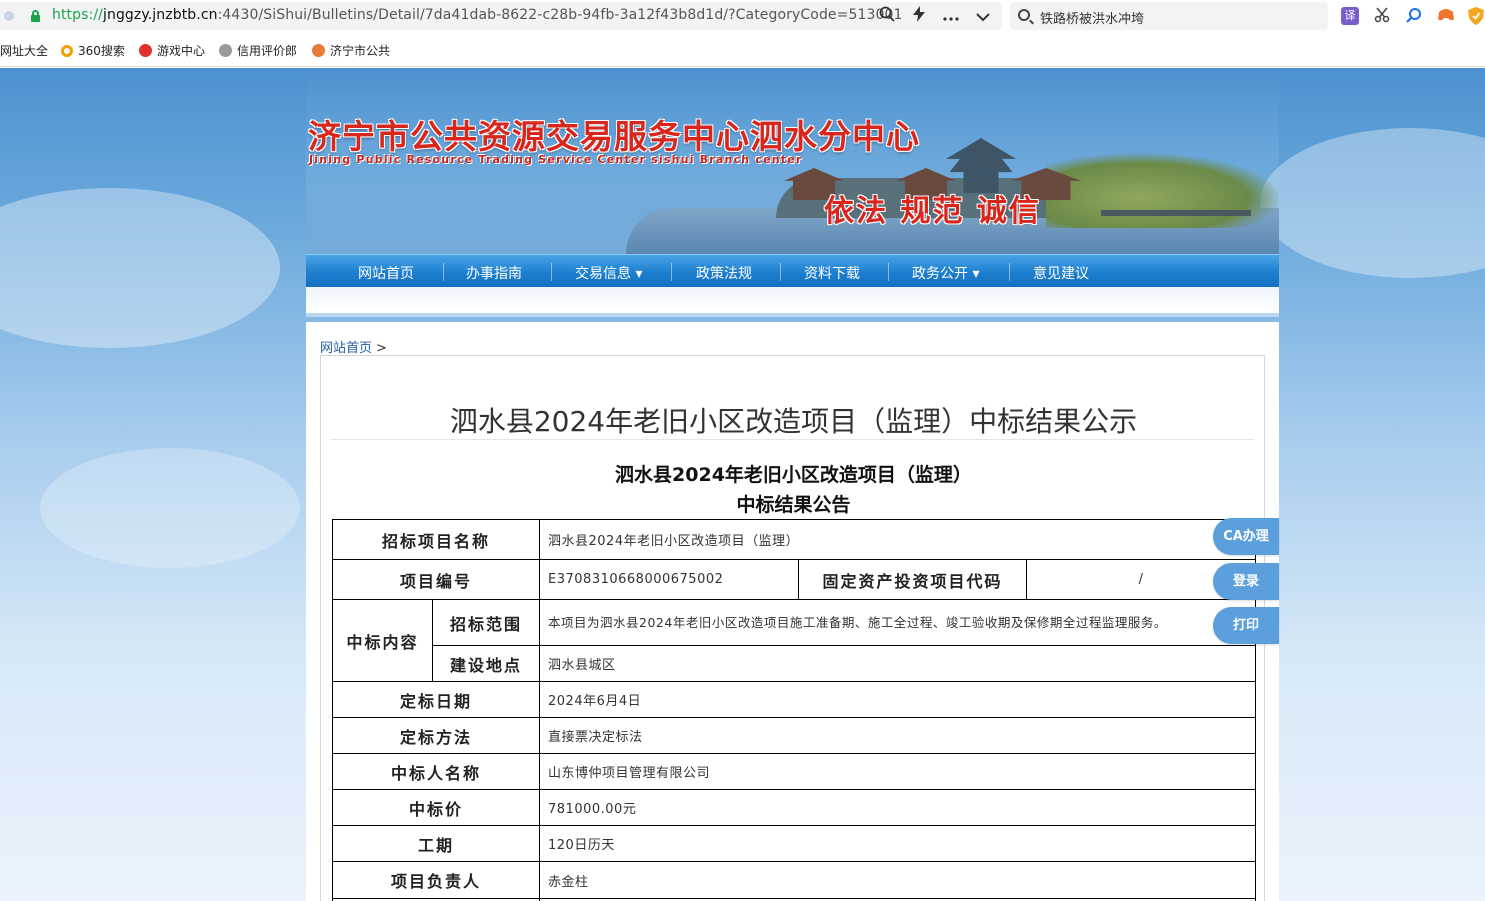  Describe the element at coordinates (793, 421) in the screenshot. I see `page-title: 泗水县2024年老旧小区改造项目（监理）中标结果公示` at that location.